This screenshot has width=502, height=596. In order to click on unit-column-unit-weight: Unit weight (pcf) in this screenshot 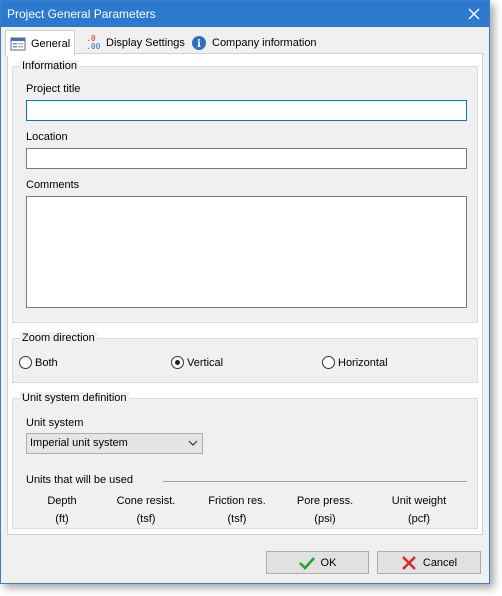, I will do `click(419, 510)`.